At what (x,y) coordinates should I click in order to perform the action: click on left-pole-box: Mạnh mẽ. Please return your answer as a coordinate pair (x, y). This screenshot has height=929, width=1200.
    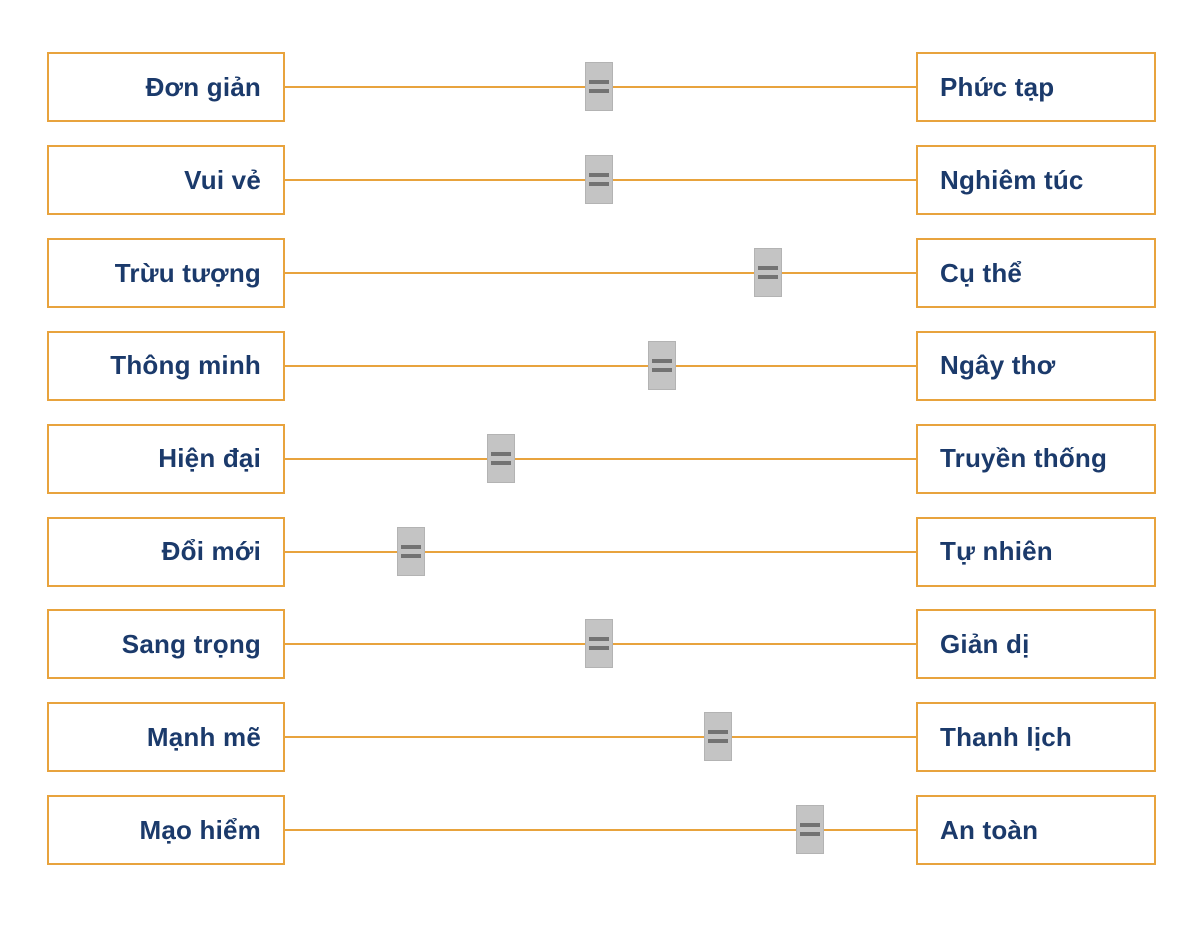
    Looking at the image, I should click on (166, 737).